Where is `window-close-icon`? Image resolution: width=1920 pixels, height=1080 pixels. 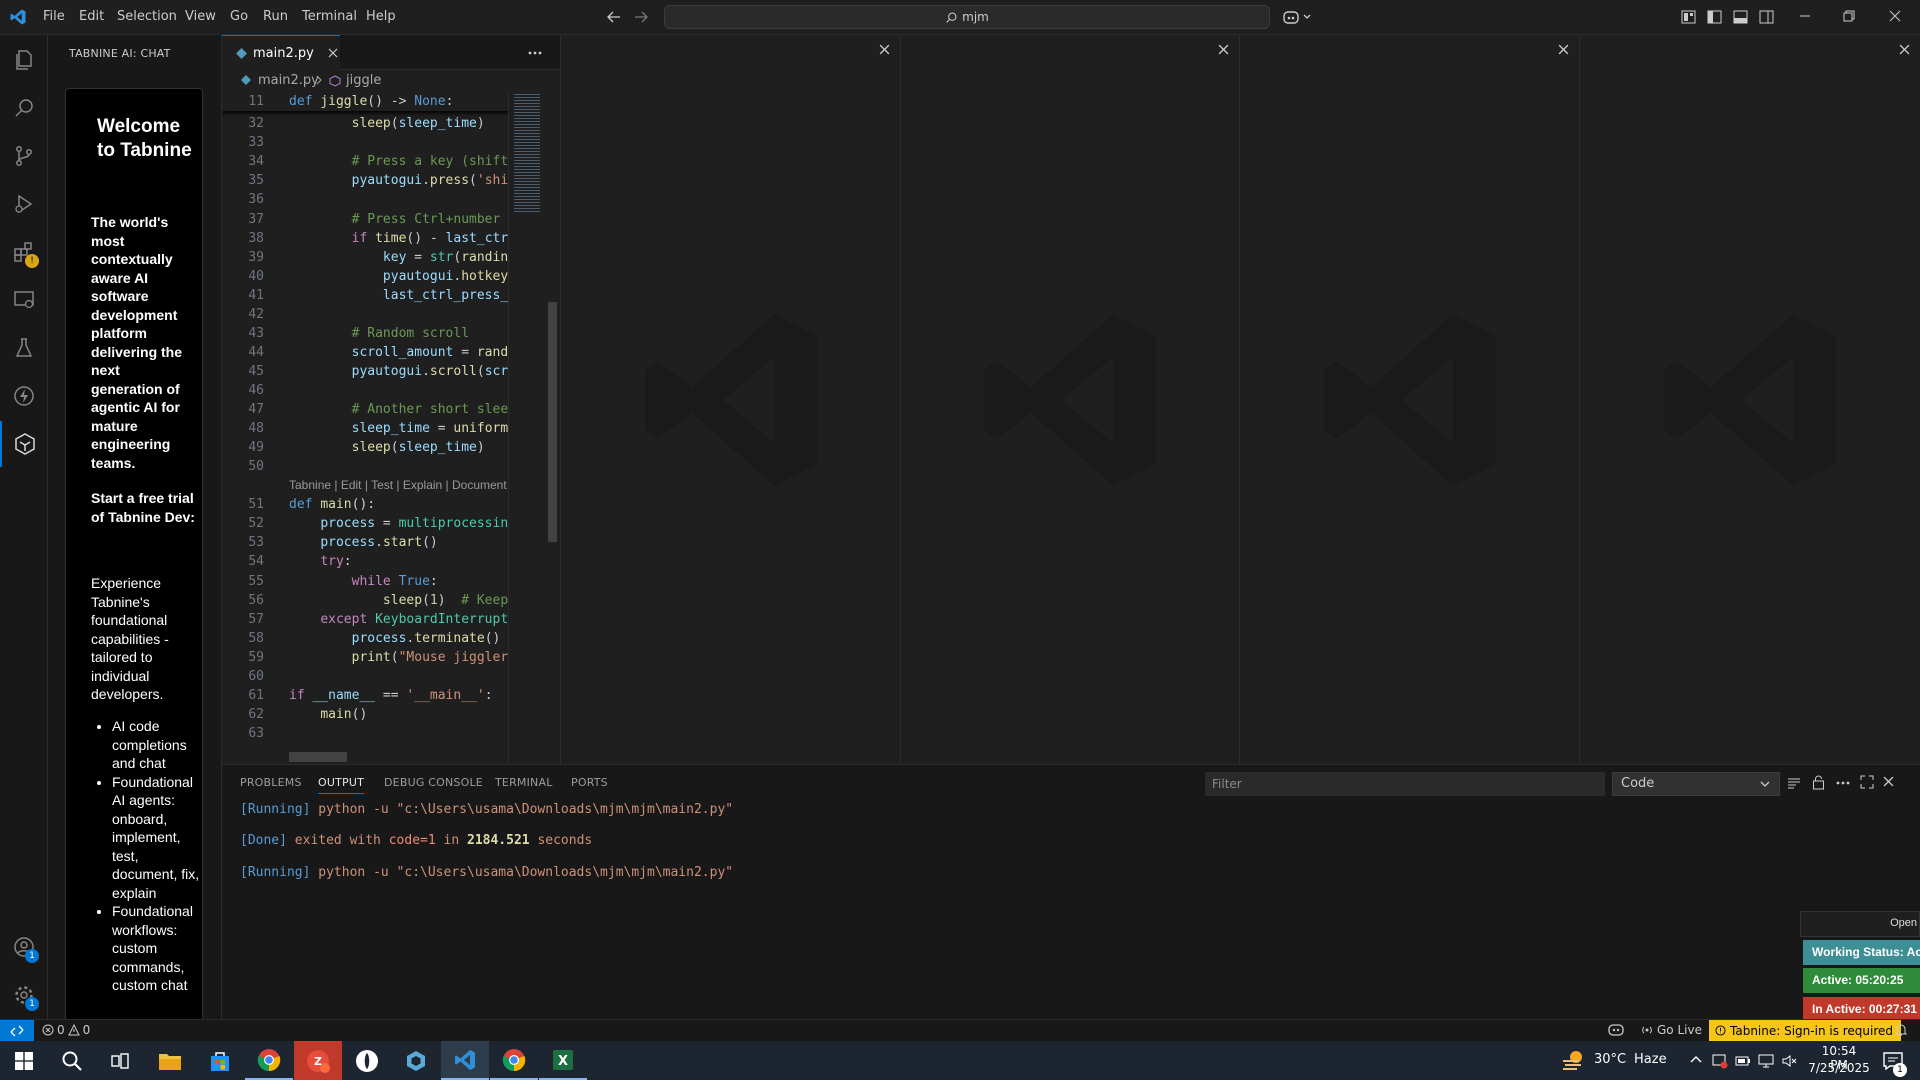
window-close-icon is located at coordinates (1895, 16).